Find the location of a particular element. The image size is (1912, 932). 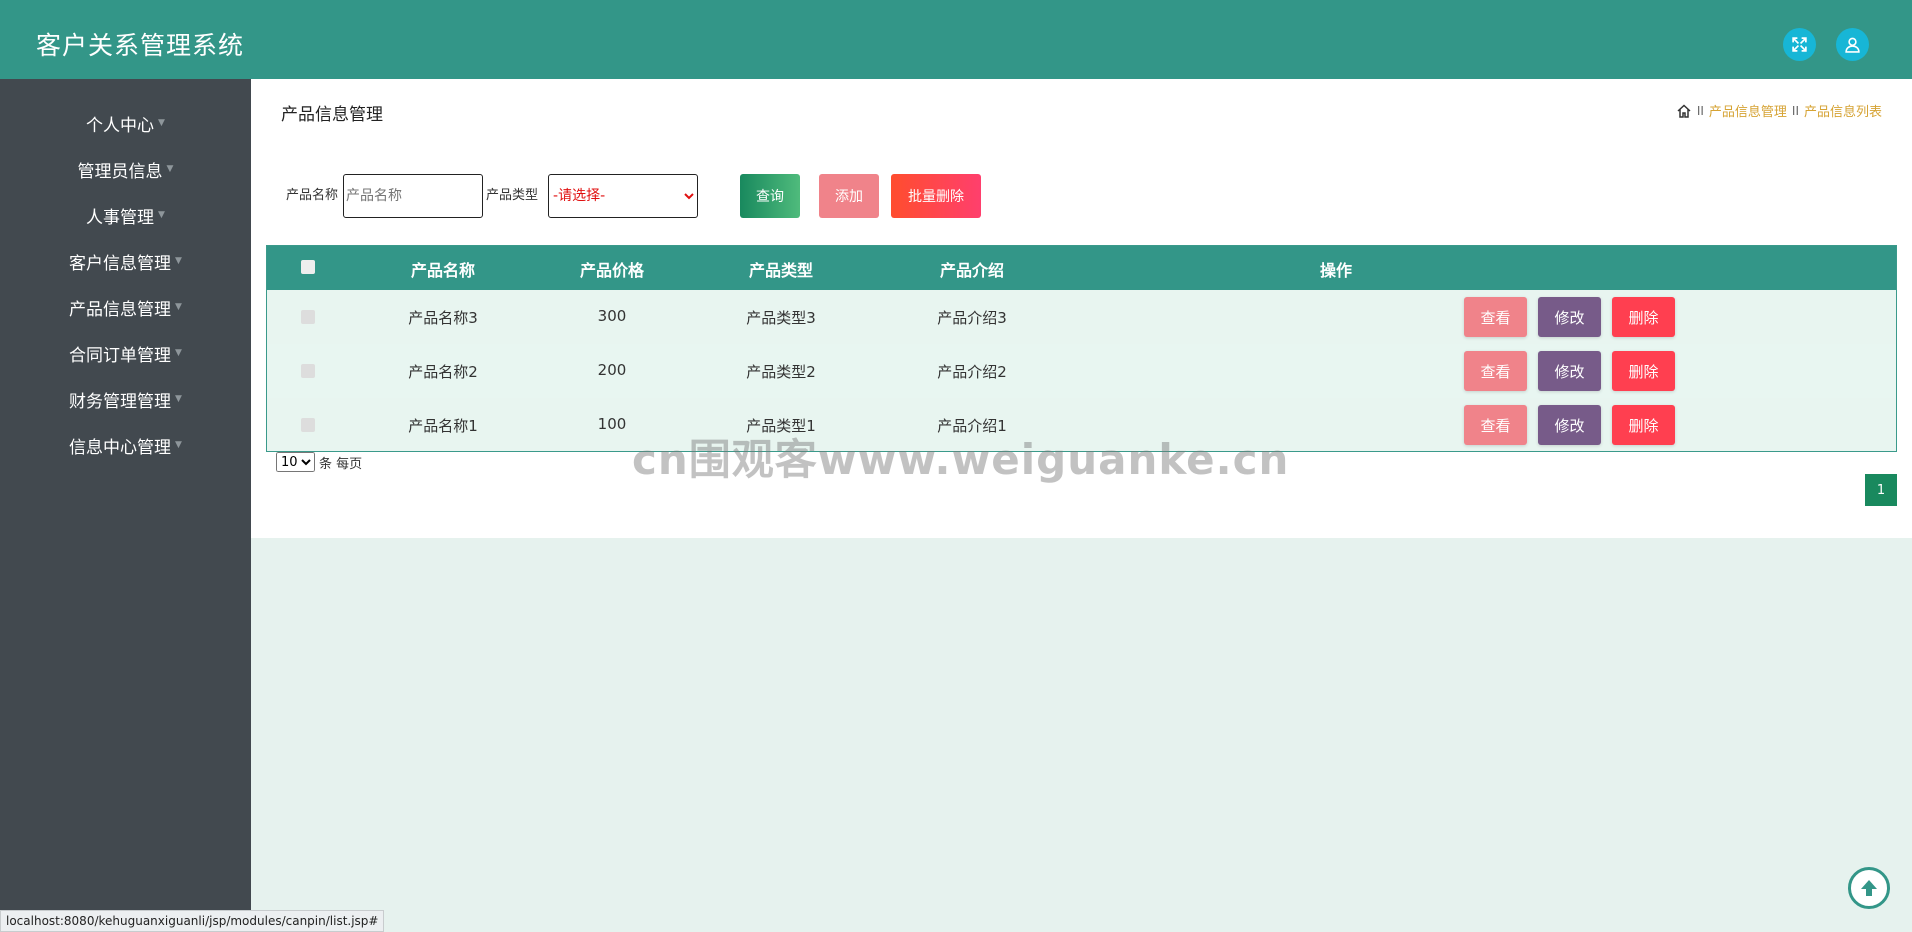

breadcrumb-level1: 产品信息管理 is located at coordinates (1748, 110).